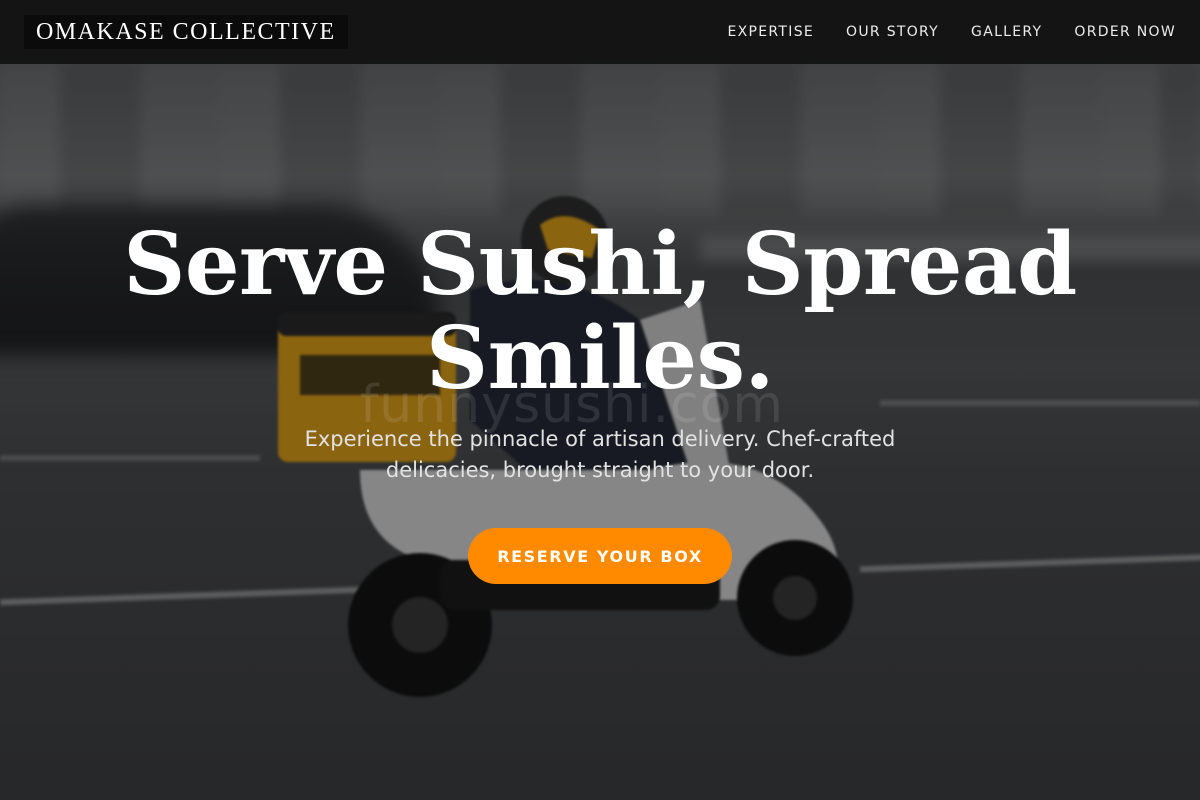 Image resolution: width=1200 pixels, height=800 pixels. Describe the element at coordinates (892, 32) in the screenshot. I see `nav-link-our-story: OUR STORY` at that location.